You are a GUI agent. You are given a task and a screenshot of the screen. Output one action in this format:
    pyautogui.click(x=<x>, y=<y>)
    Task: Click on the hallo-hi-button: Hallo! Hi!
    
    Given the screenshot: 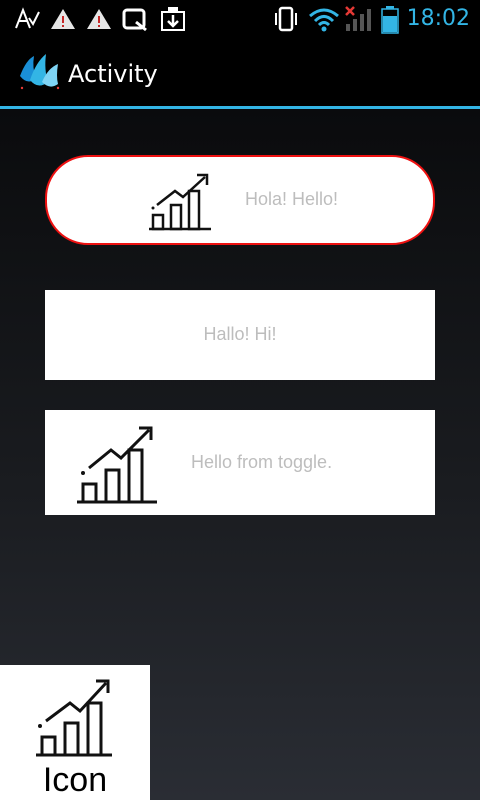 What is the action you would take?
    pyautogui.click(x=240, y=335)
    